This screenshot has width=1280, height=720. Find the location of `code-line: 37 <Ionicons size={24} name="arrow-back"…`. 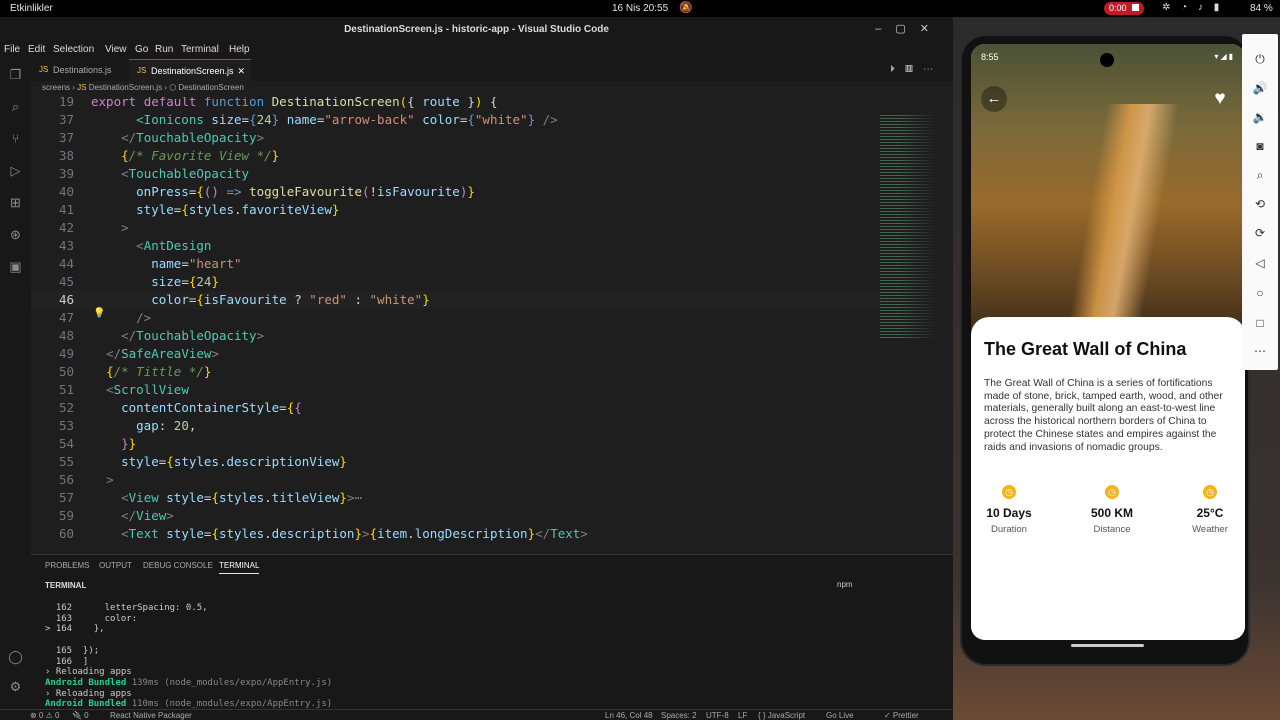

code-line: 37 <Ionicons size={24} name="arrow-back"… is located at coordinates (456, 120).